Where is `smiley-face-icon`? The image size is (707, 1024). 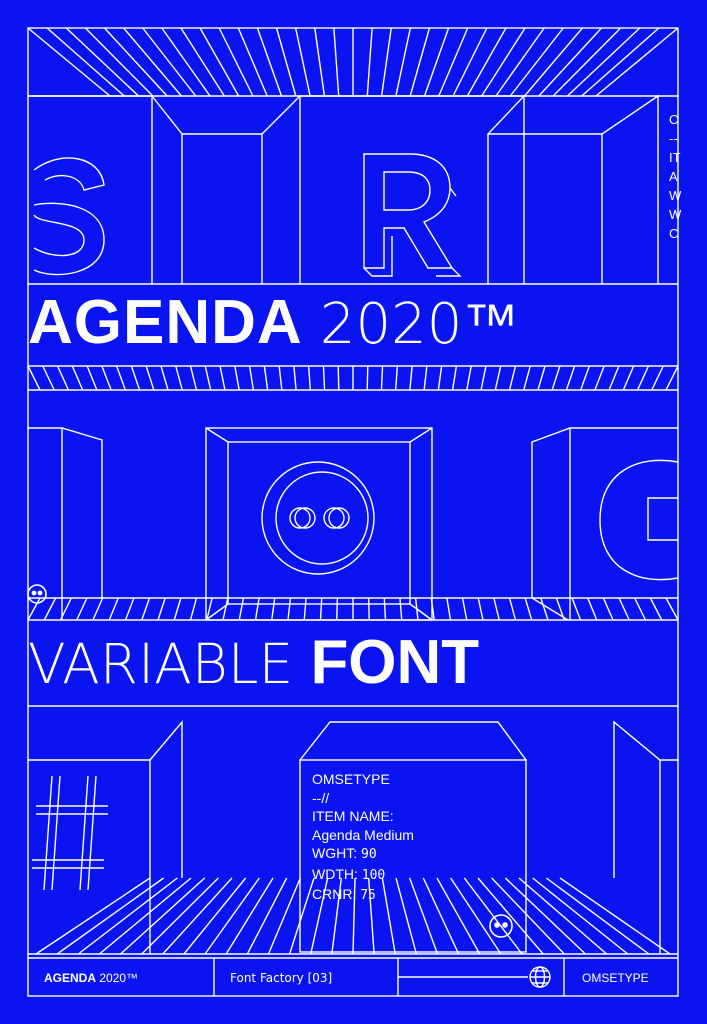 smiley-face-icon is located at coordinates (37, 594).